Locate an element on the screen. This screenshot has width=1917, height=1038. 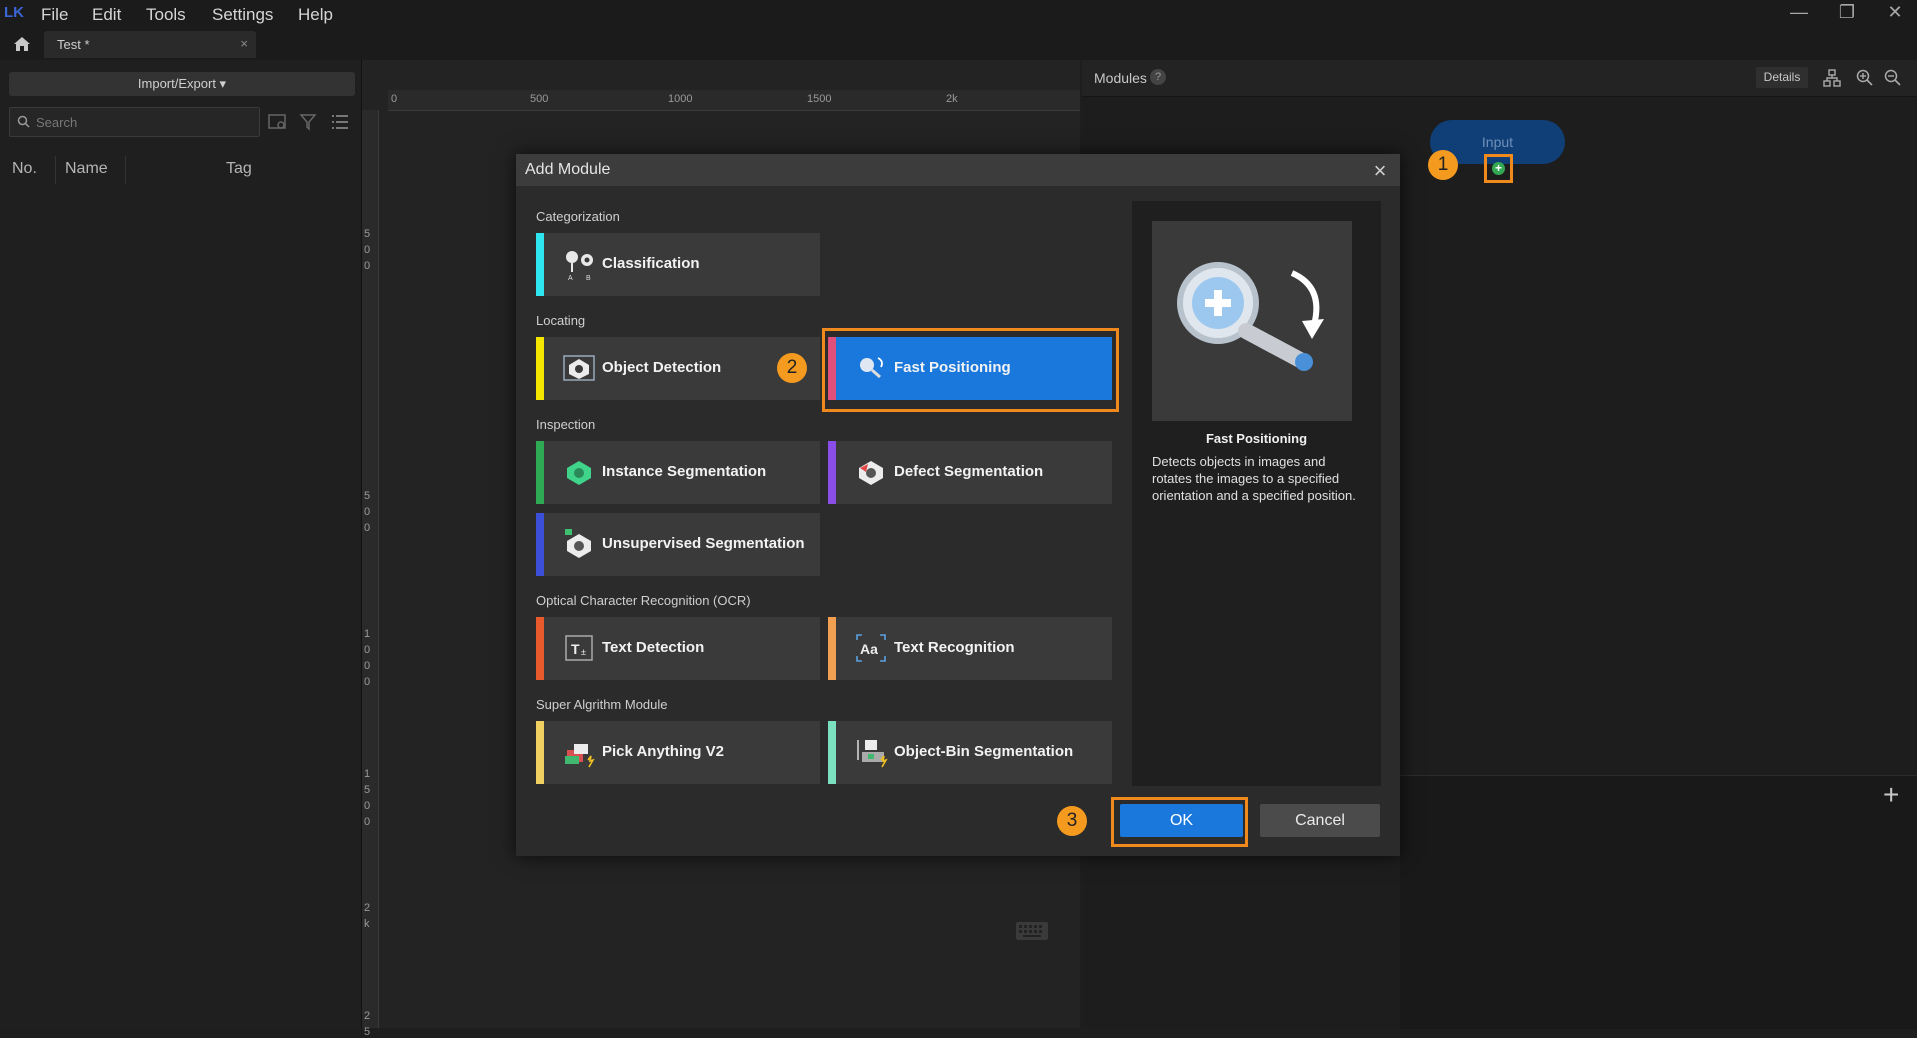
menu-settings: Settings is located at coordinates (242, 15).